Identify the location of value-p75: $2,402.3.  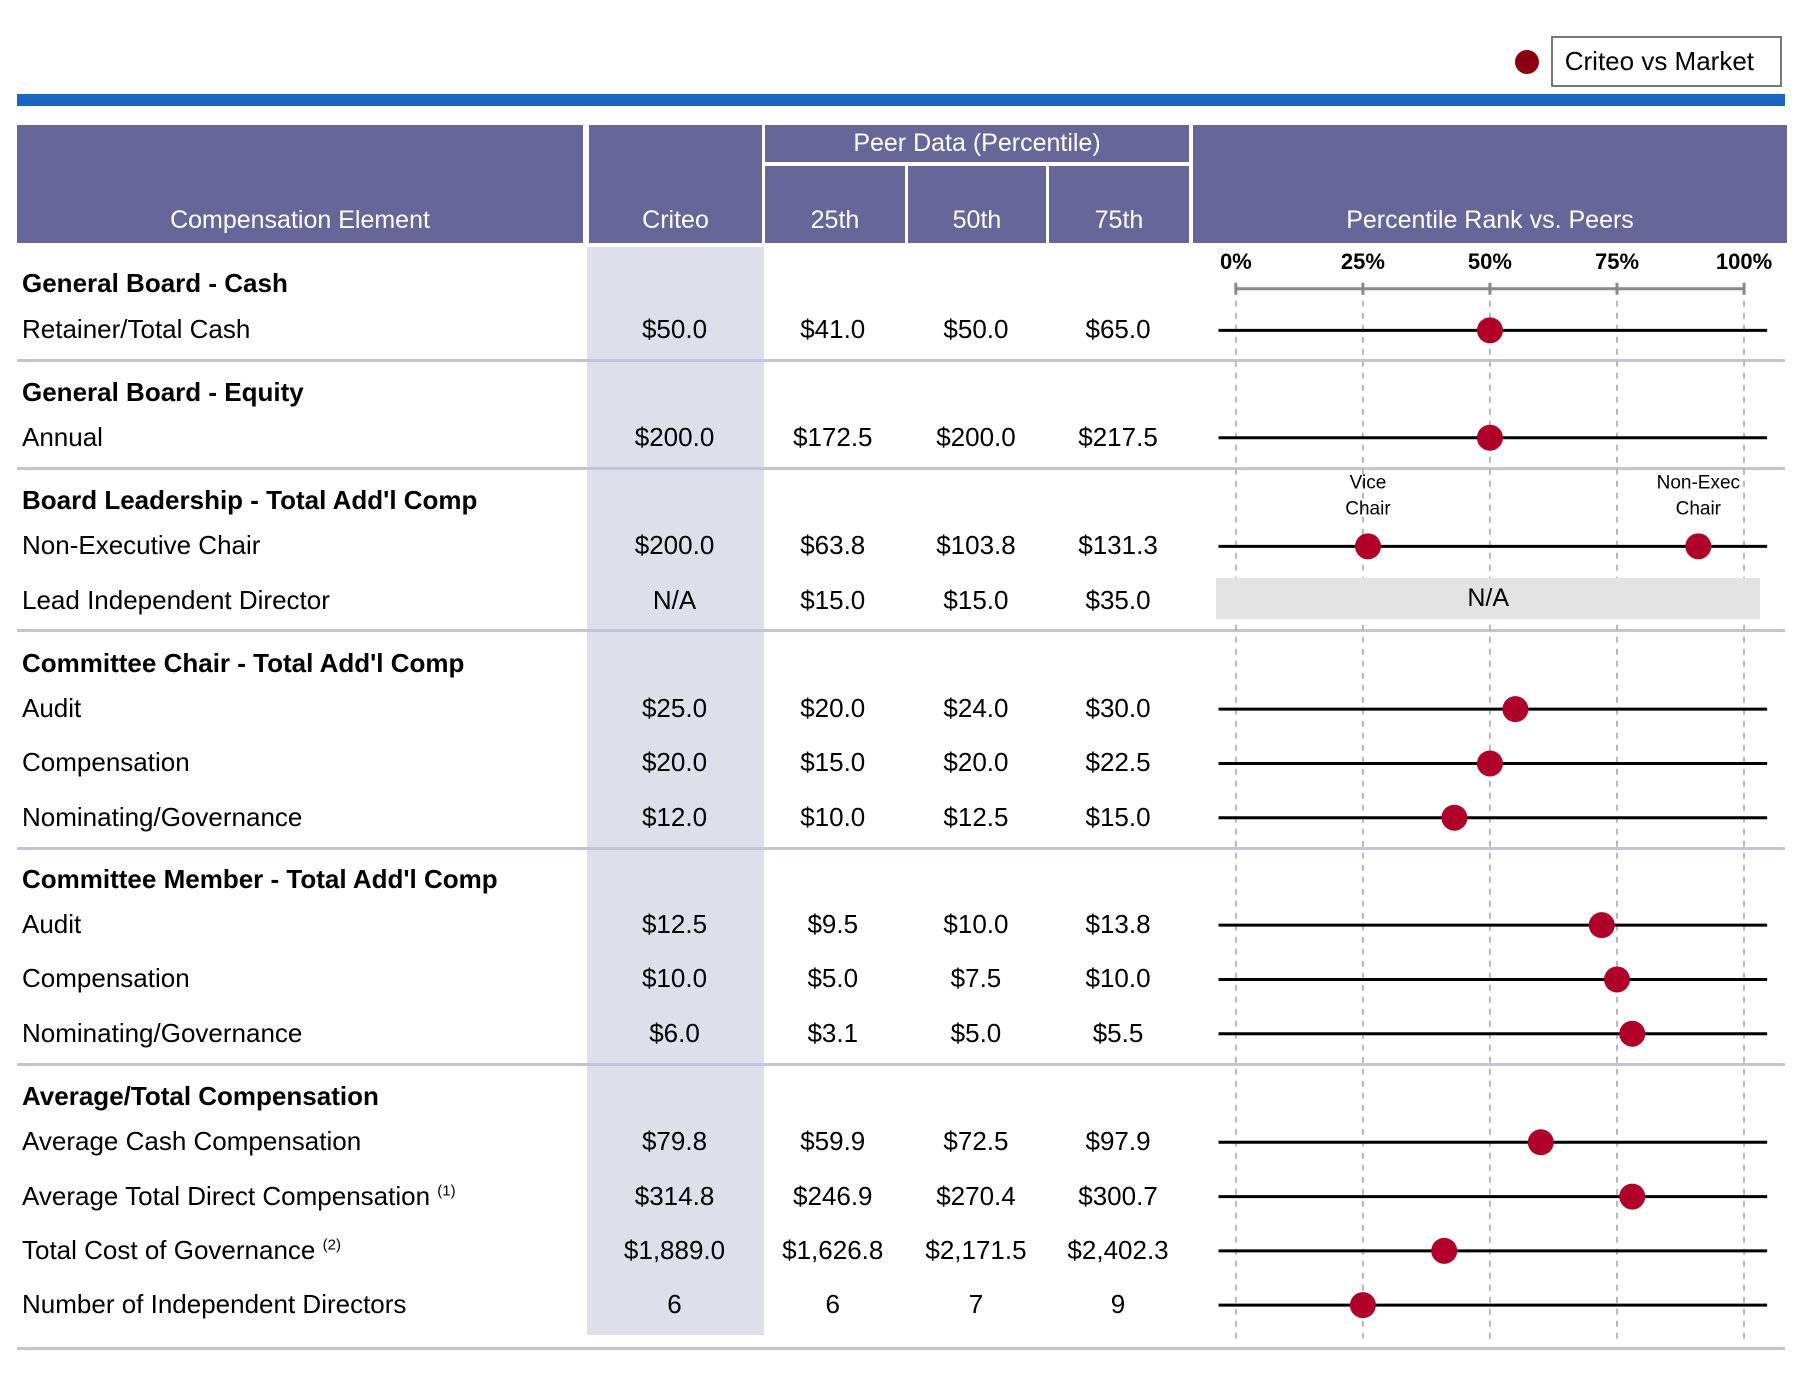
(1118, 1249).